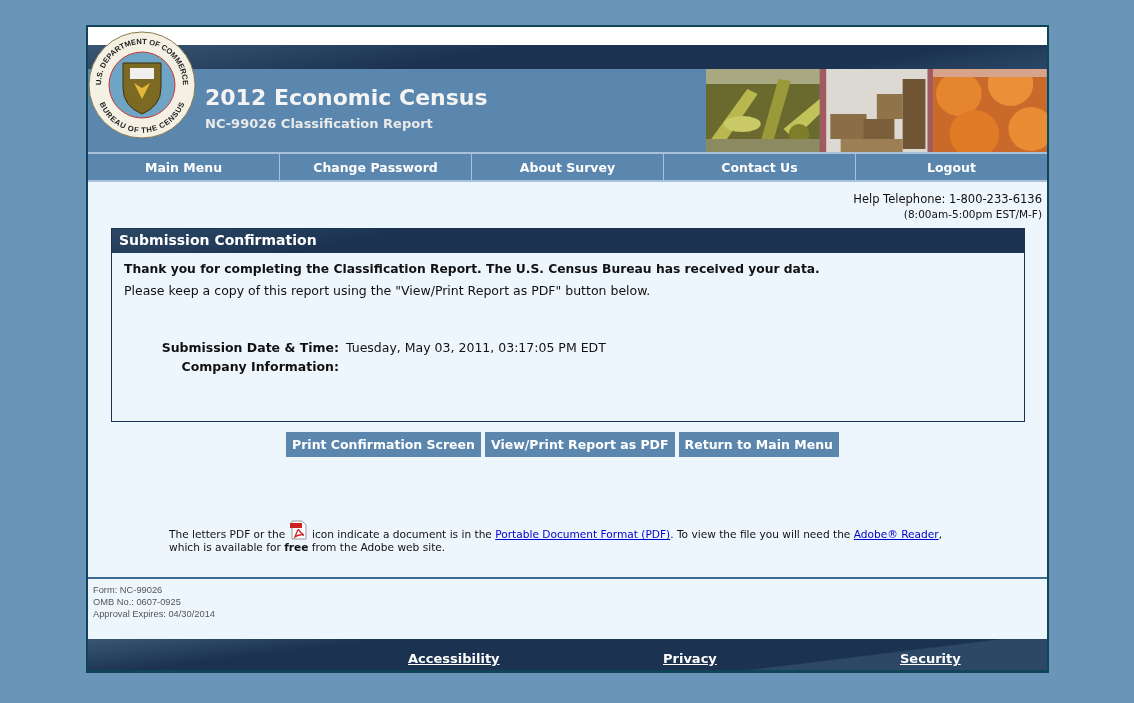  What do you see at coordinates (759, 167) in the screenshot?
I see `nav-link: Contact Us` at bounding box center [759, 167].